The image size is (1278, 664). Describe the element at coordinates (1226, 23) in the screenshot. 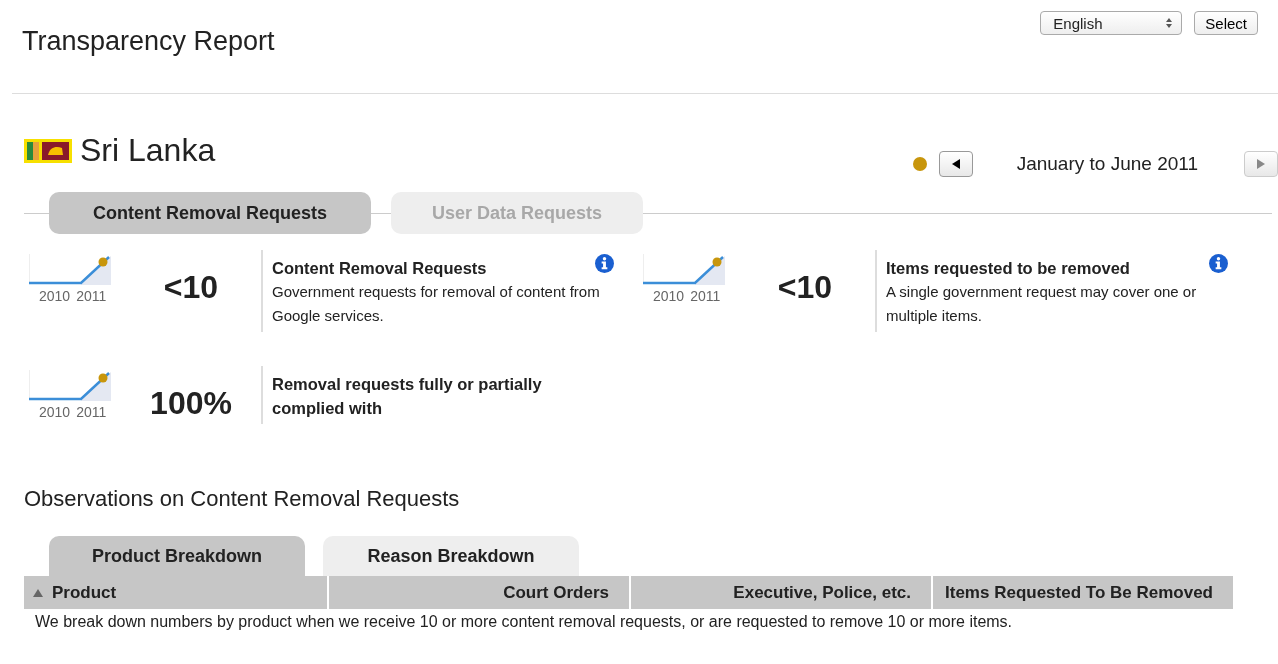

I see `select-button: Select` at that location.